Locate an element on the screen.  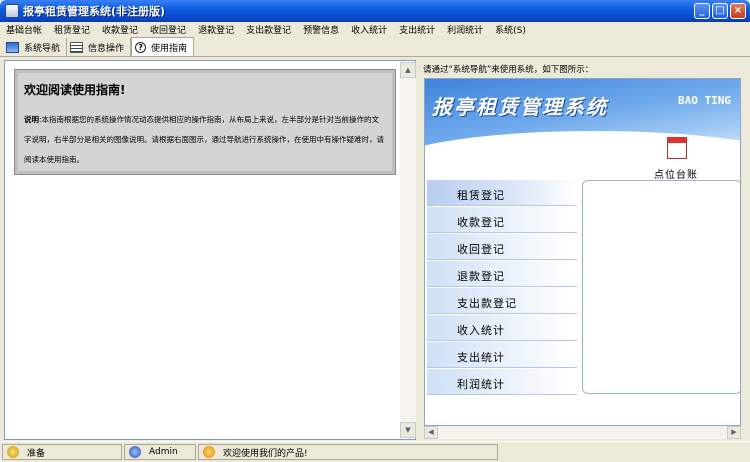
welcome-icon is located at coordinates (209, 452).